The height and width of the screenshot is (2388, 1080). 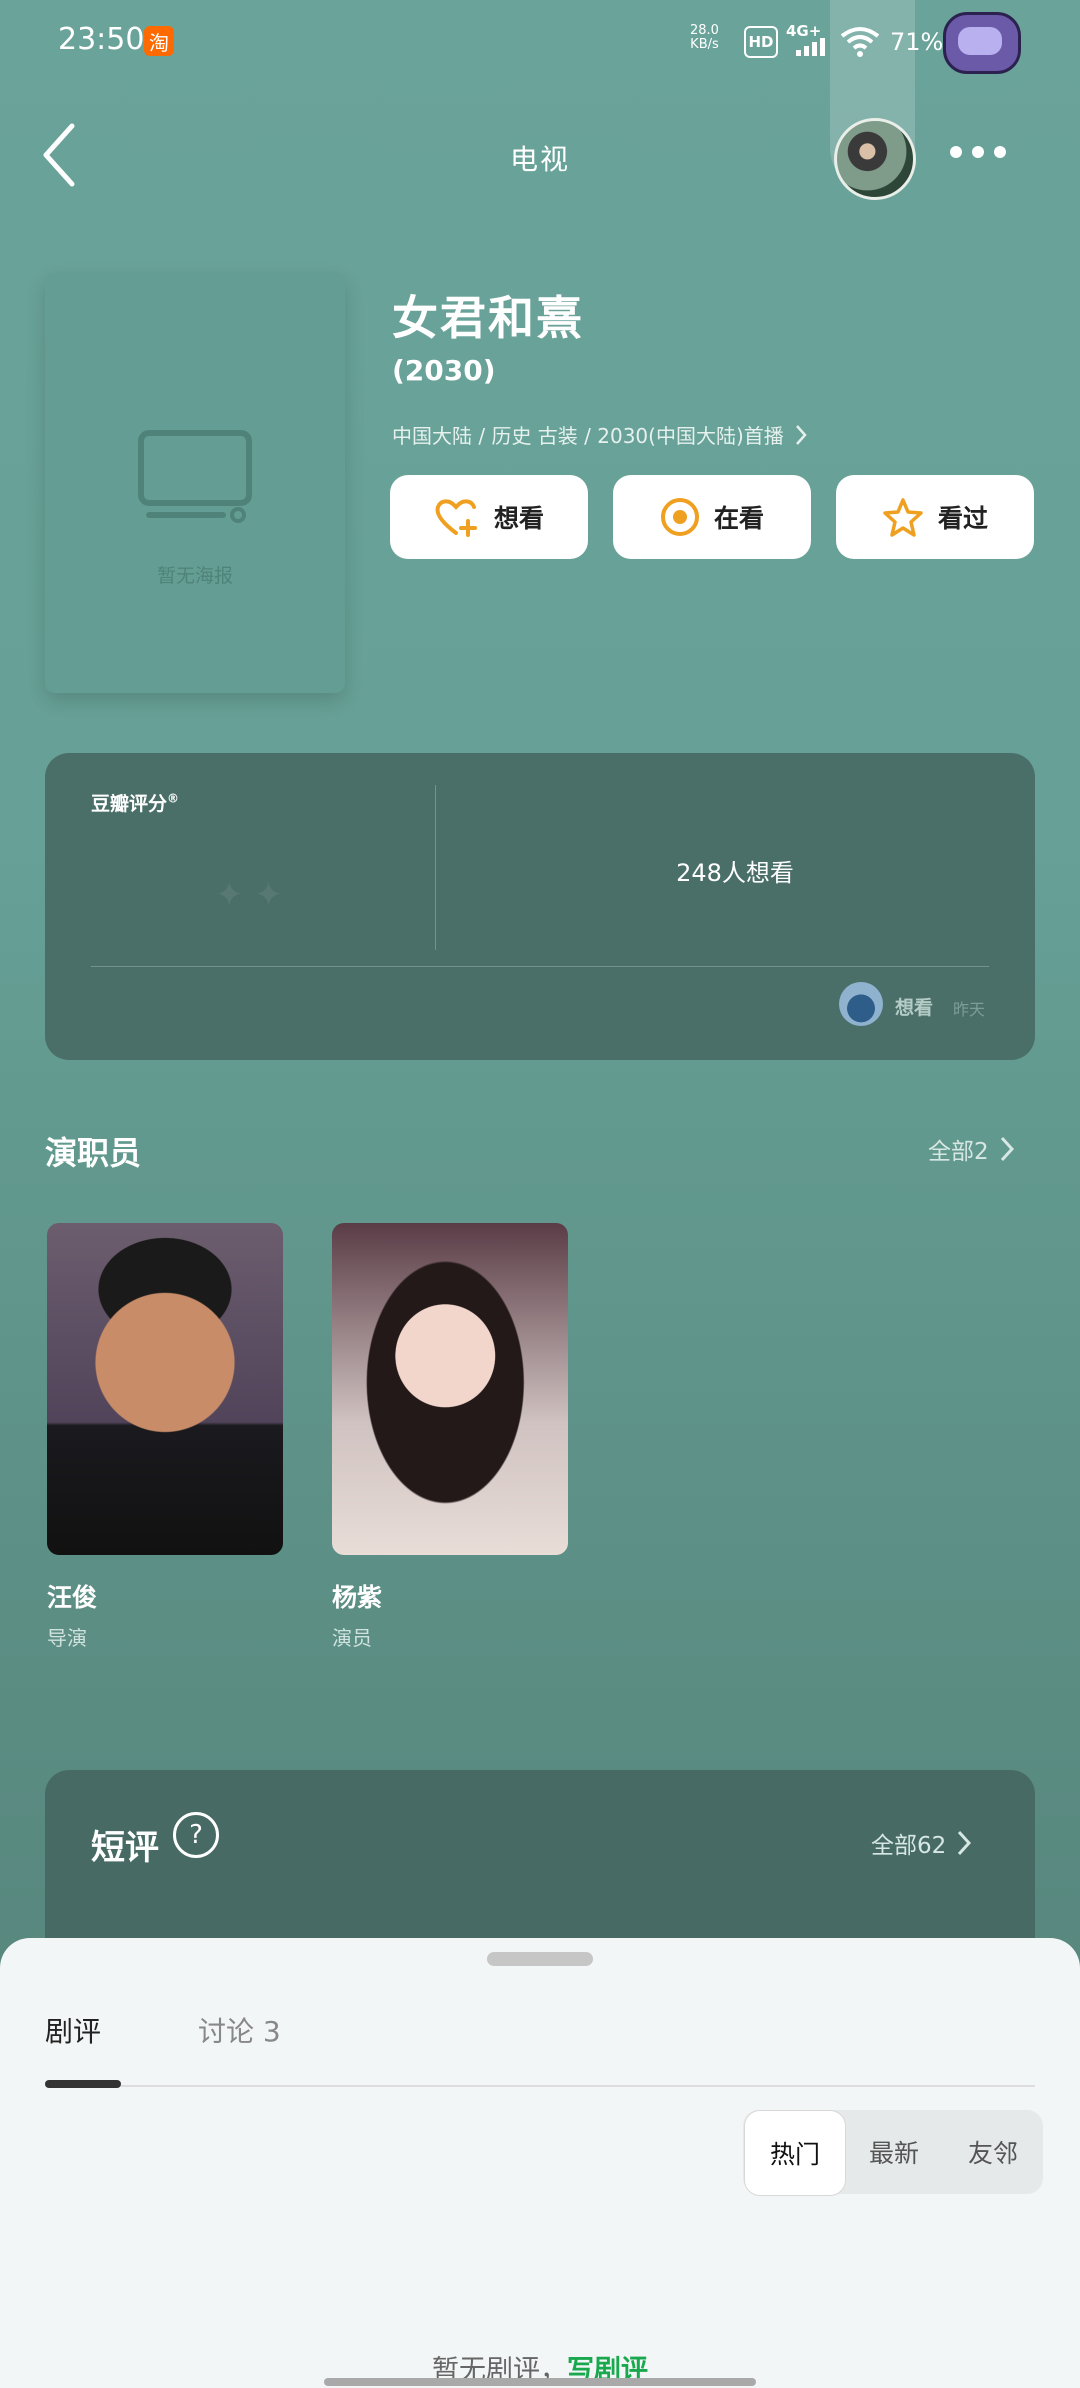 I want to click on cast-section-title: 演职员, so click(x=93, y=1153).